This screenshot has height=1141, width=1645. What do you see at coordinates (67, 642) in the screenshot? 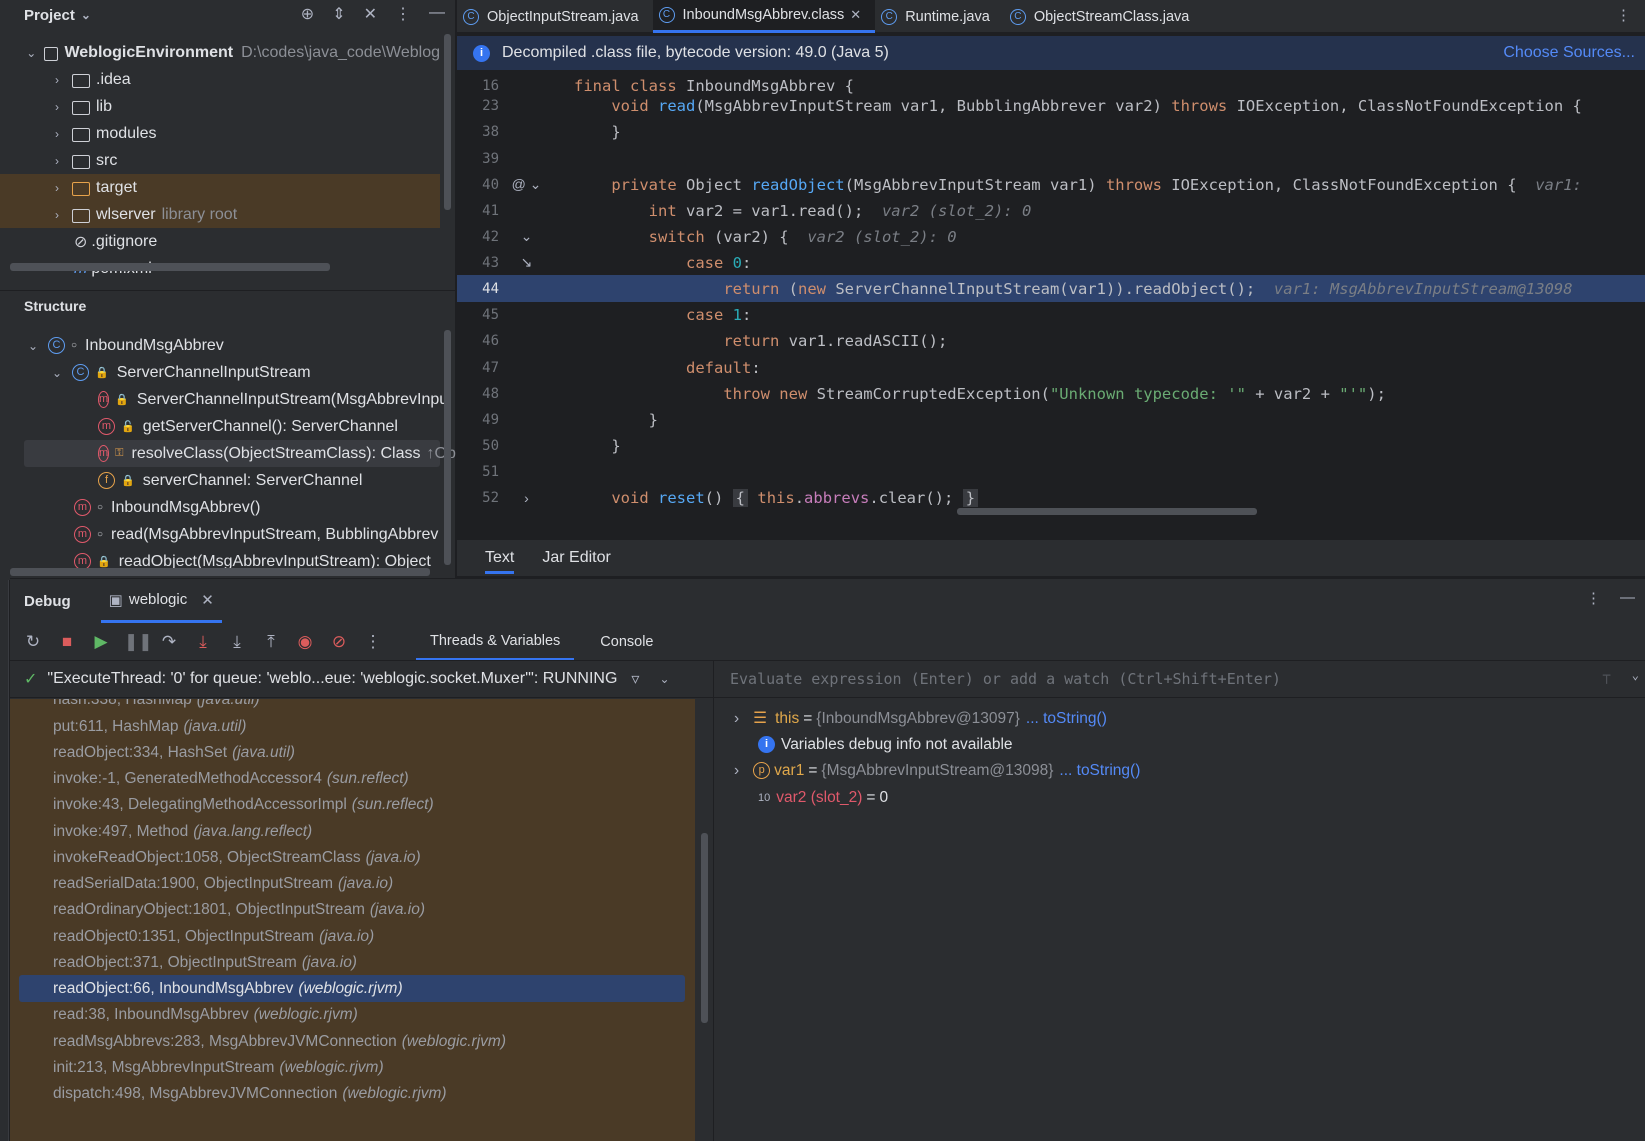
I see `stop-icon: ■` at bounding box center [67, 642].